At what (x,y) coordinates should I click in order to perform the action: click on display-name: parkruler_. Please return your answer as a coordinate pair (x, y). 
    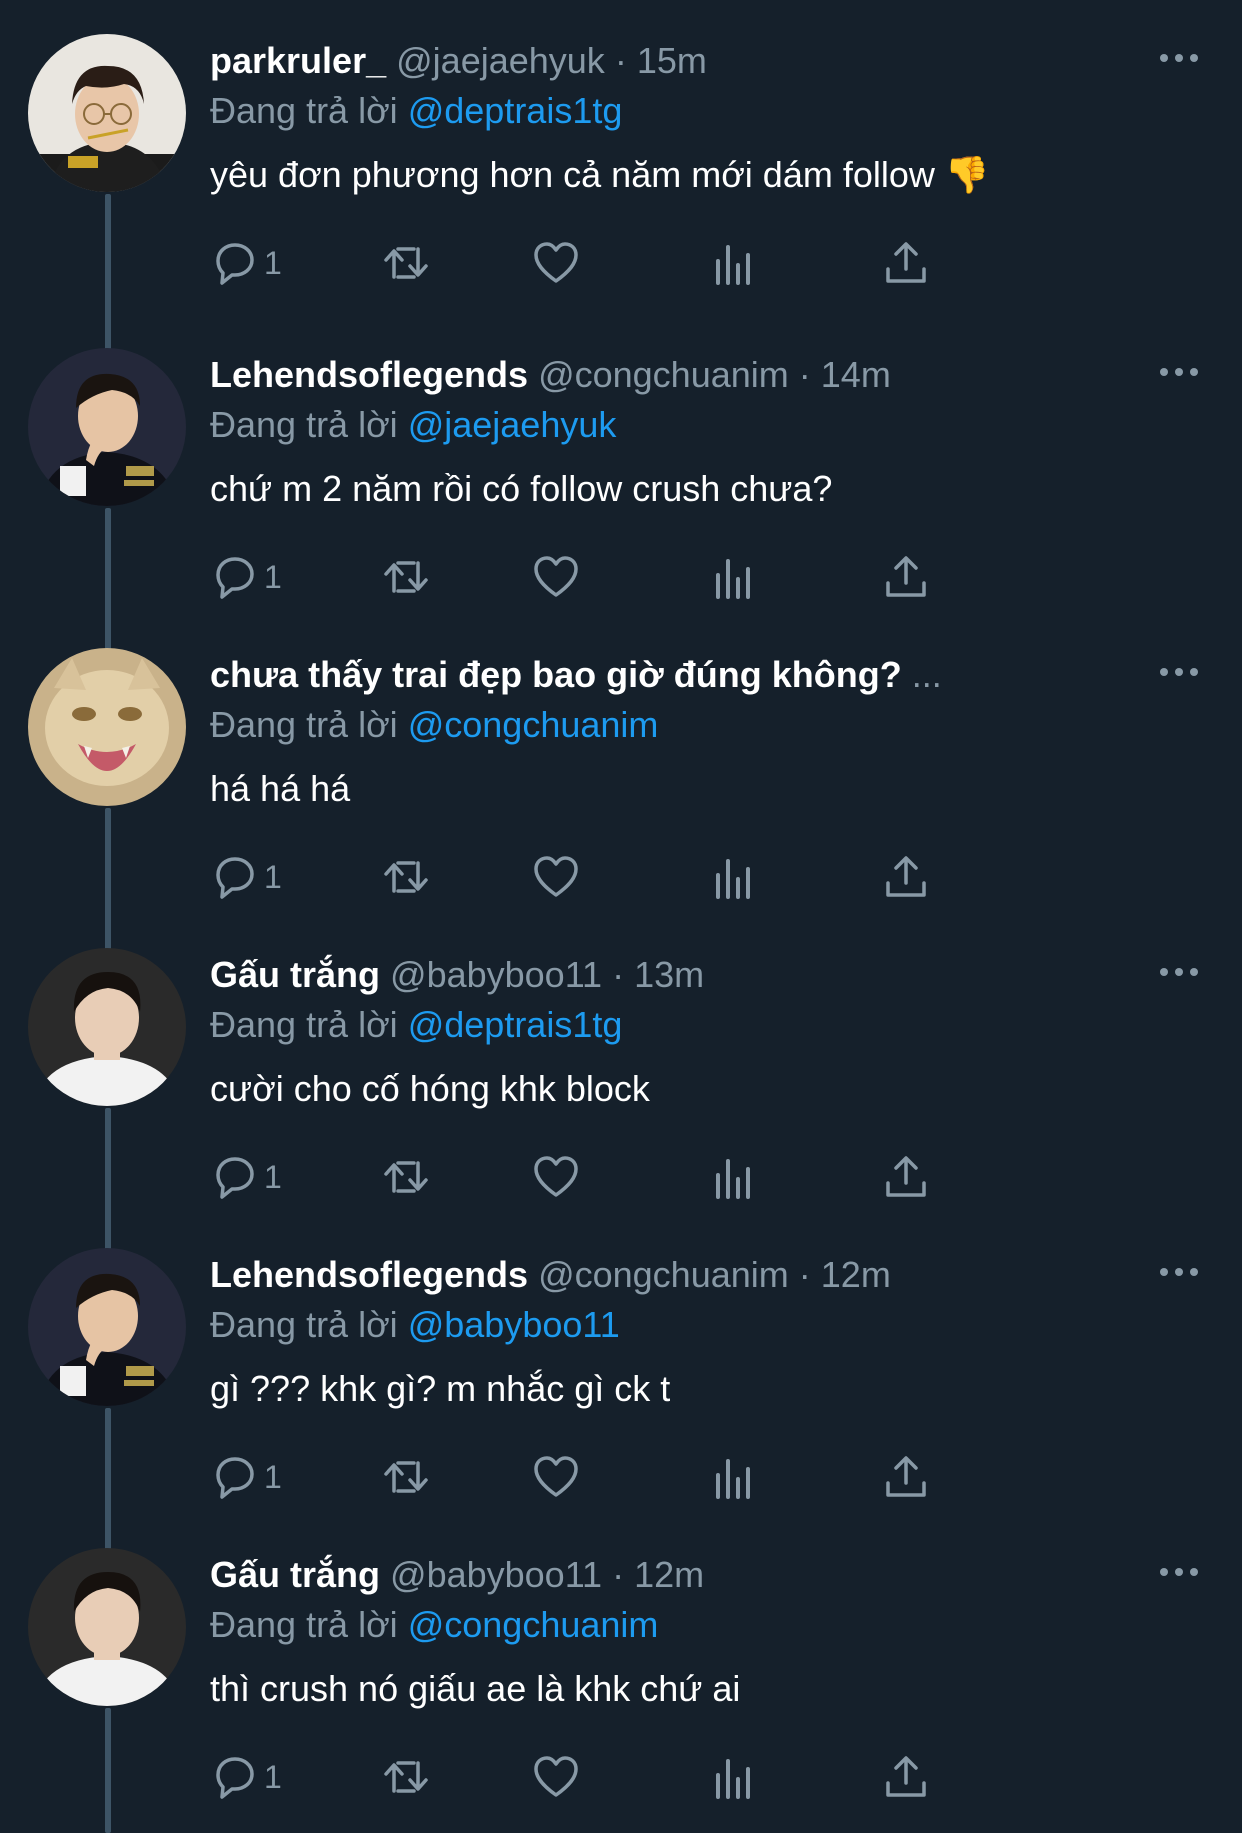
    Looking at the image, I should click on (298, 60).